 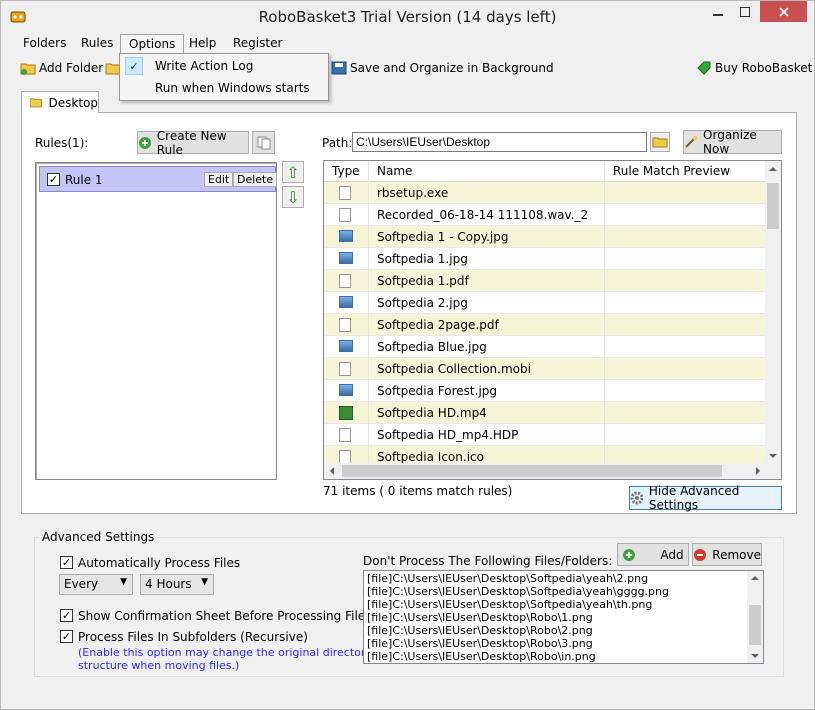 I want to click on maximize-button, so click(x=744, y=11).